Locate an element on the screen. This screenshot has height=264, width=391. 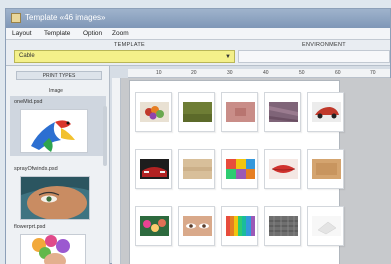
olive-texture-image is located at coordinates (197, 112).